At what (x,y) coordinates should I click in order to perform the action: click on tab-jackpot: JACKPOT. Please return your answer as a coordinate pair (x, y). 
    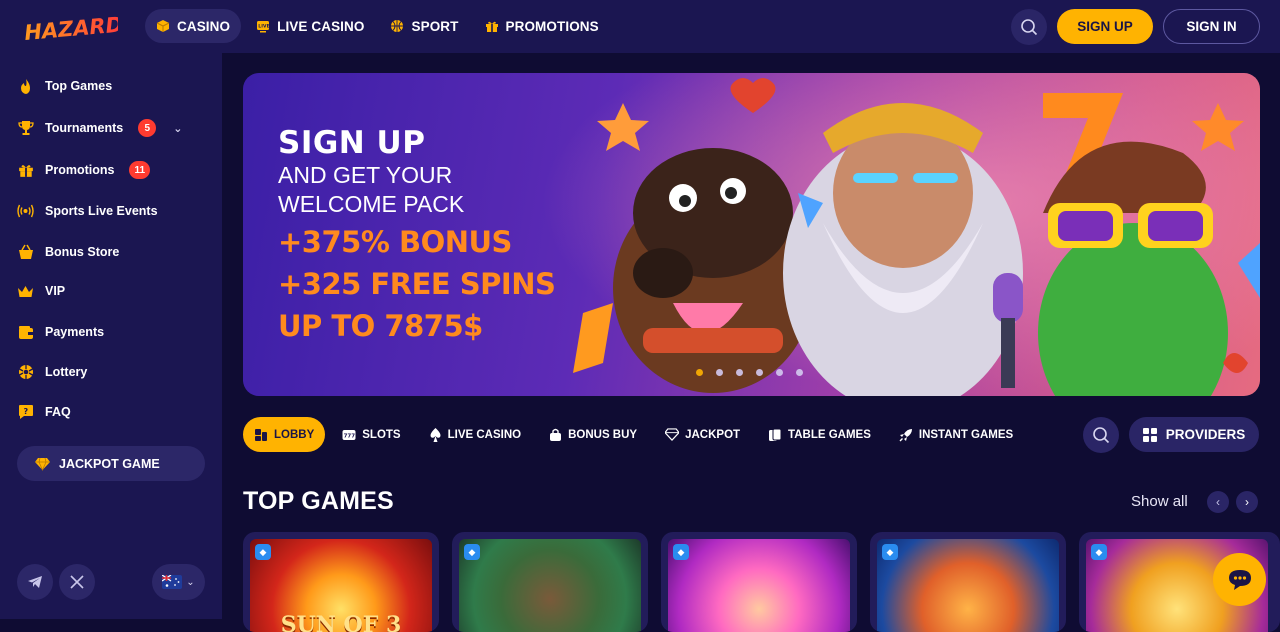
    Looking at the image, I should click on (702, 434).